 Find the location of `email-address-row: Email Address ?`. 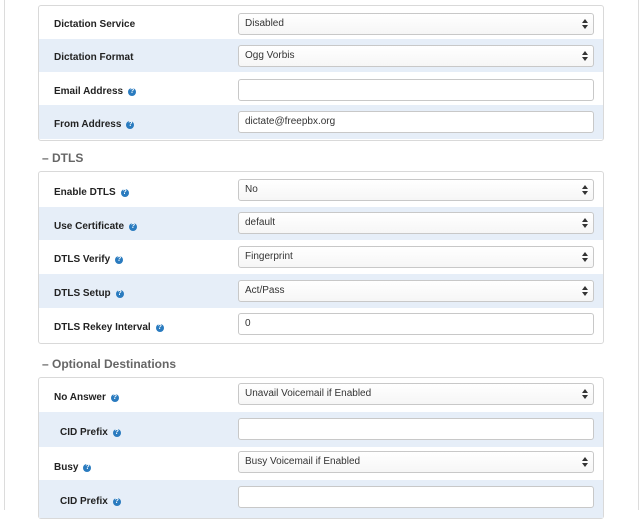

email-address-row: Email Address ? is located at coordinates (321, 88).